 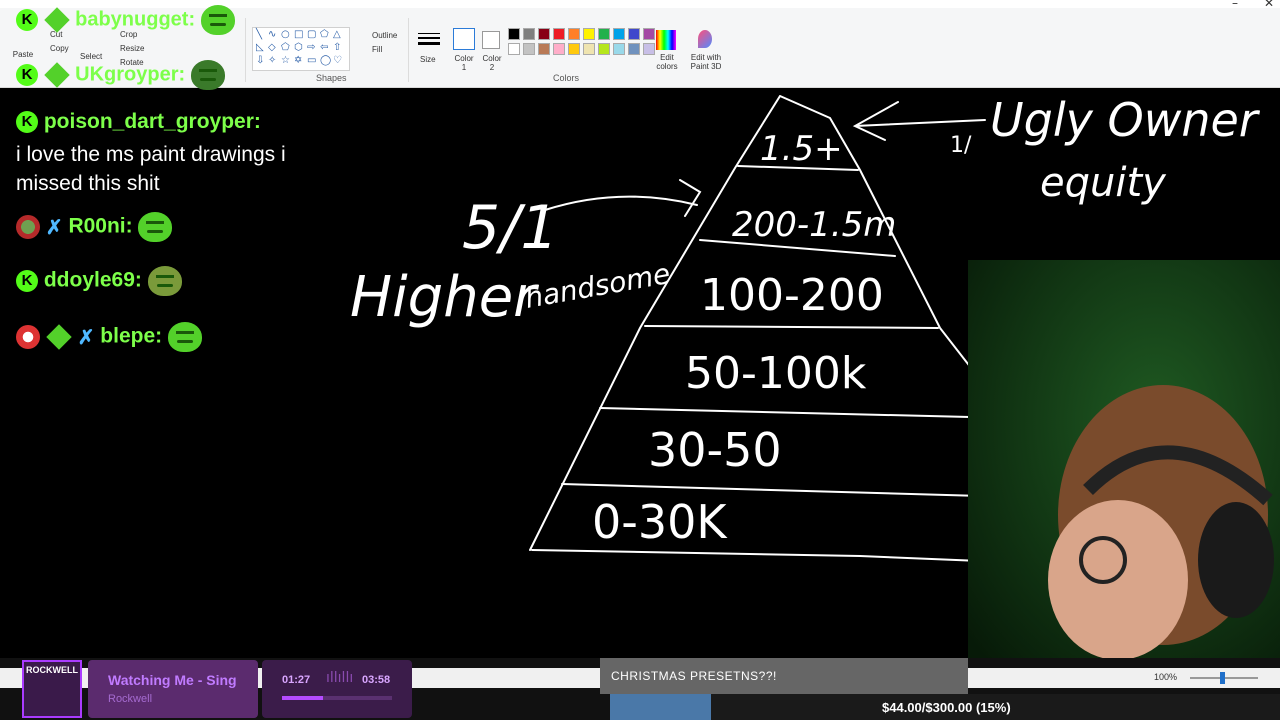 I want to click on rounded-rect-icon: ▢, so click(x=311, y=34).